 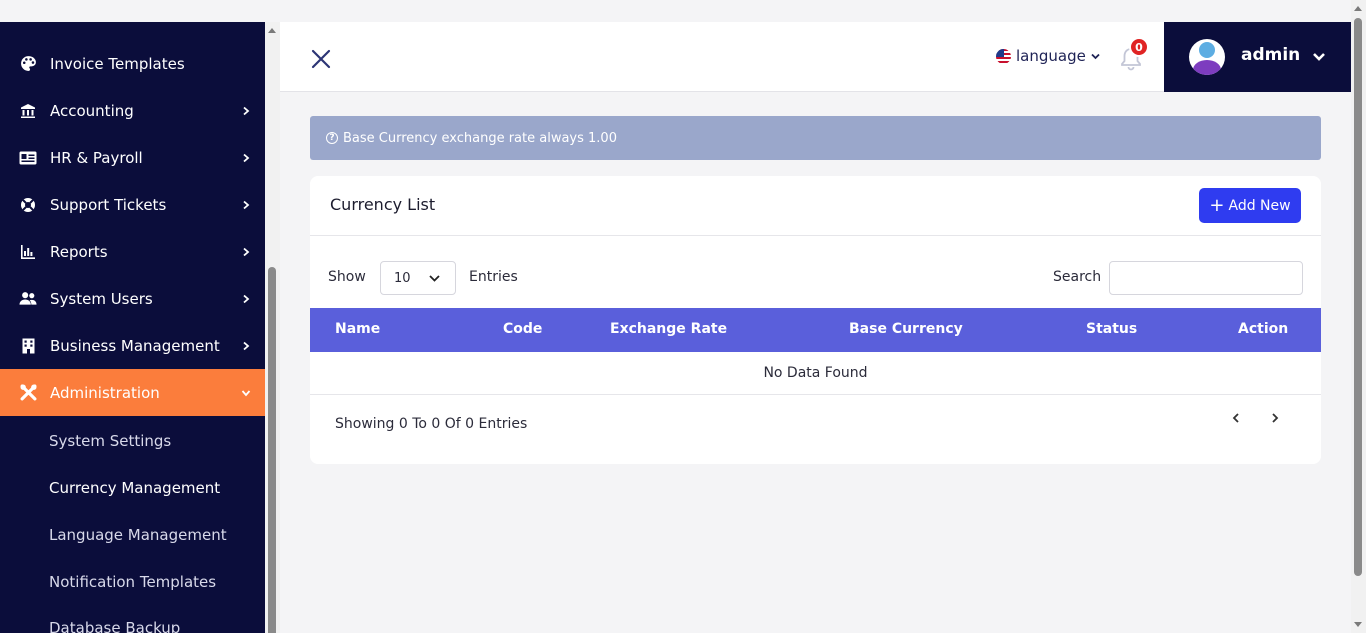 I want to click on language-selector: language, so click(x=1048, y=56).